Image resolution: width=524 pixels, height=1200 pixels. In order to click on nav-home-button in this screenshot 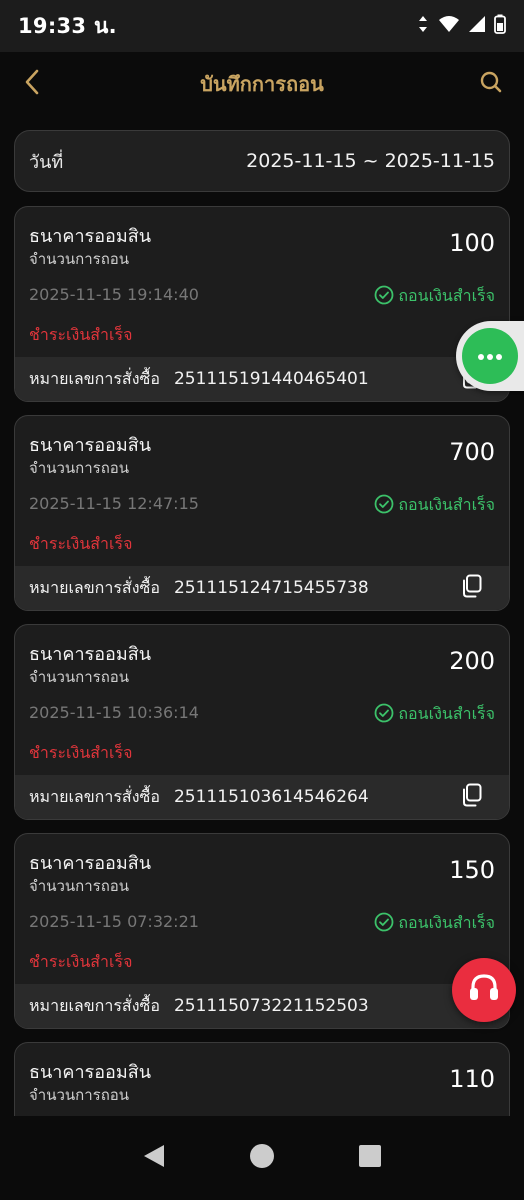, I will do `click(262, 1158)`.